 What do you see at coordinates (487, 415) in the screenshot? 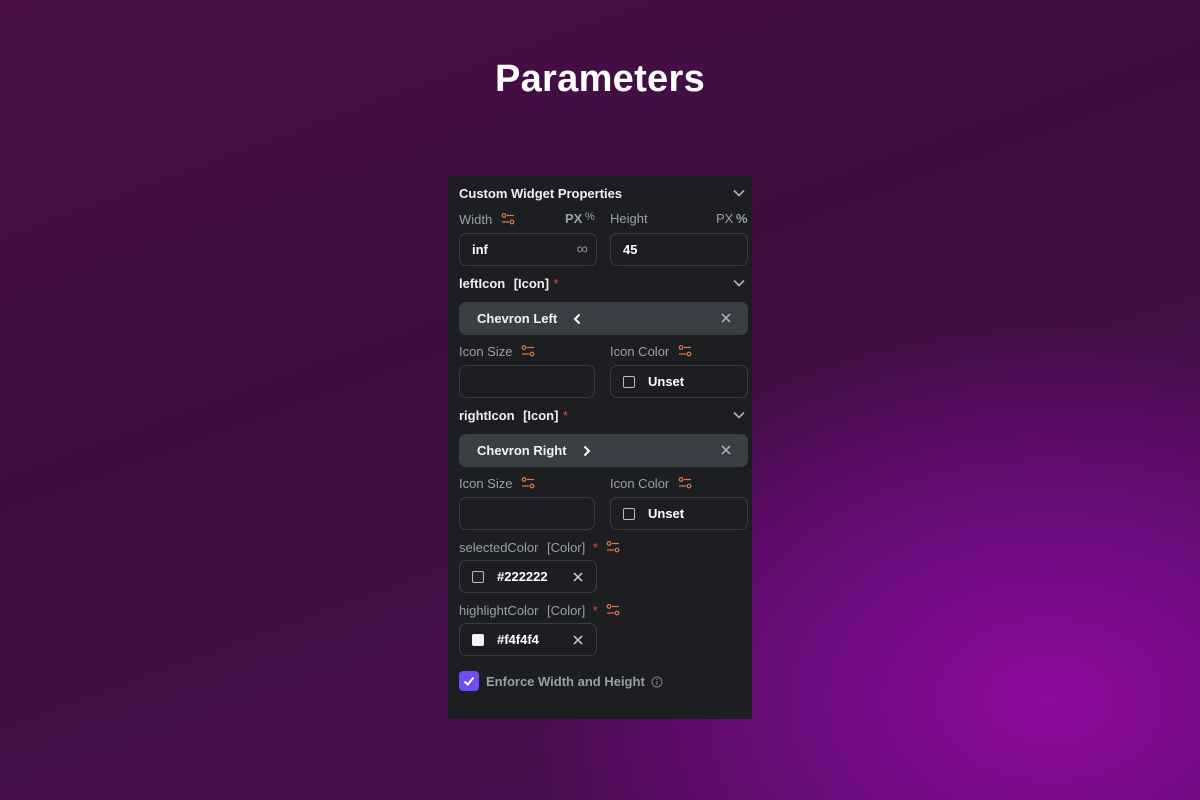
I see `right-icon-param-name: rightIcon` at bounding box center [487, 415].